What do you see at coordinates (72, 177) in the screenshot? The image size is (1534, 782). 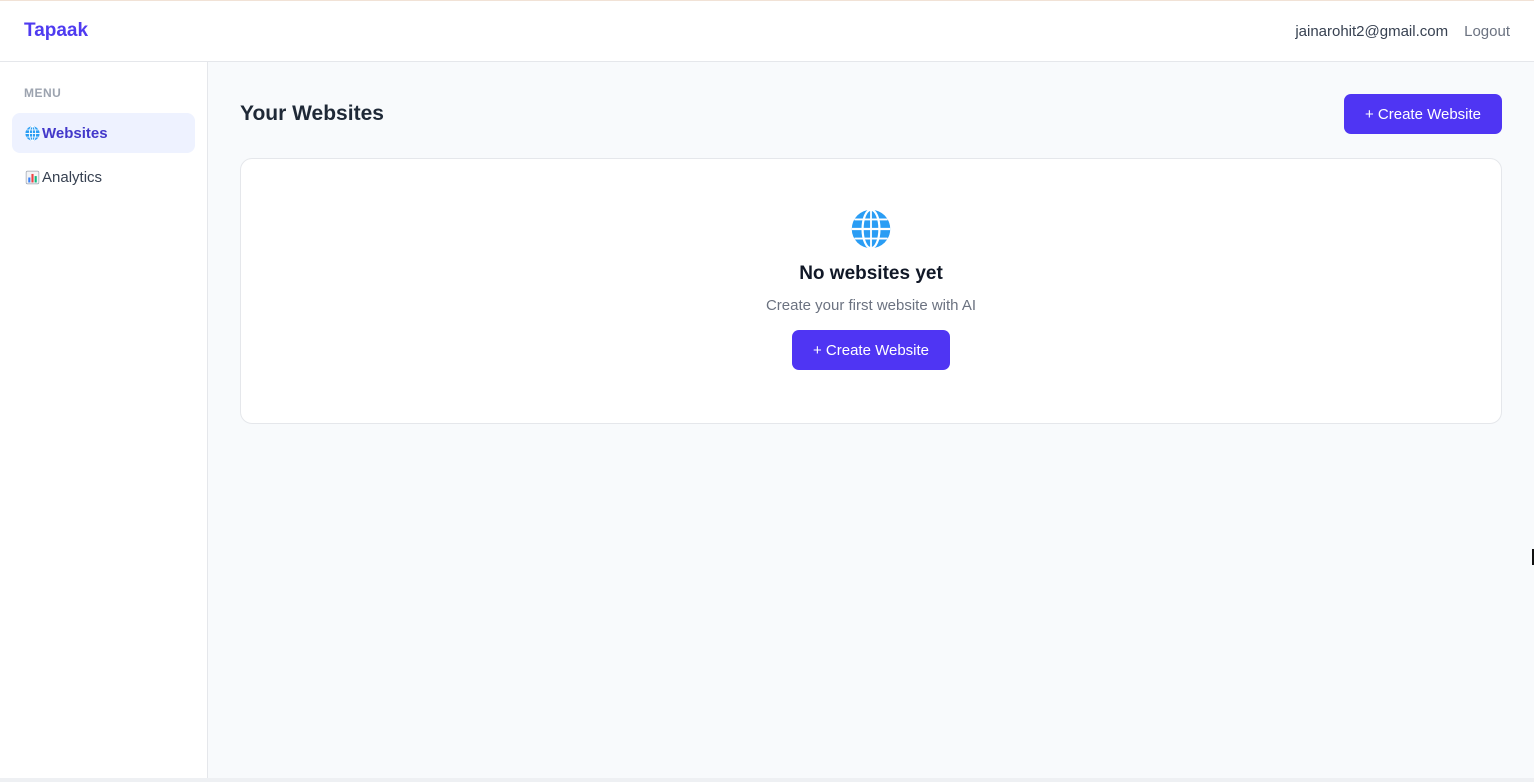 I see `sidebar-item-label: Analytics` at bounding box center [72, 177].